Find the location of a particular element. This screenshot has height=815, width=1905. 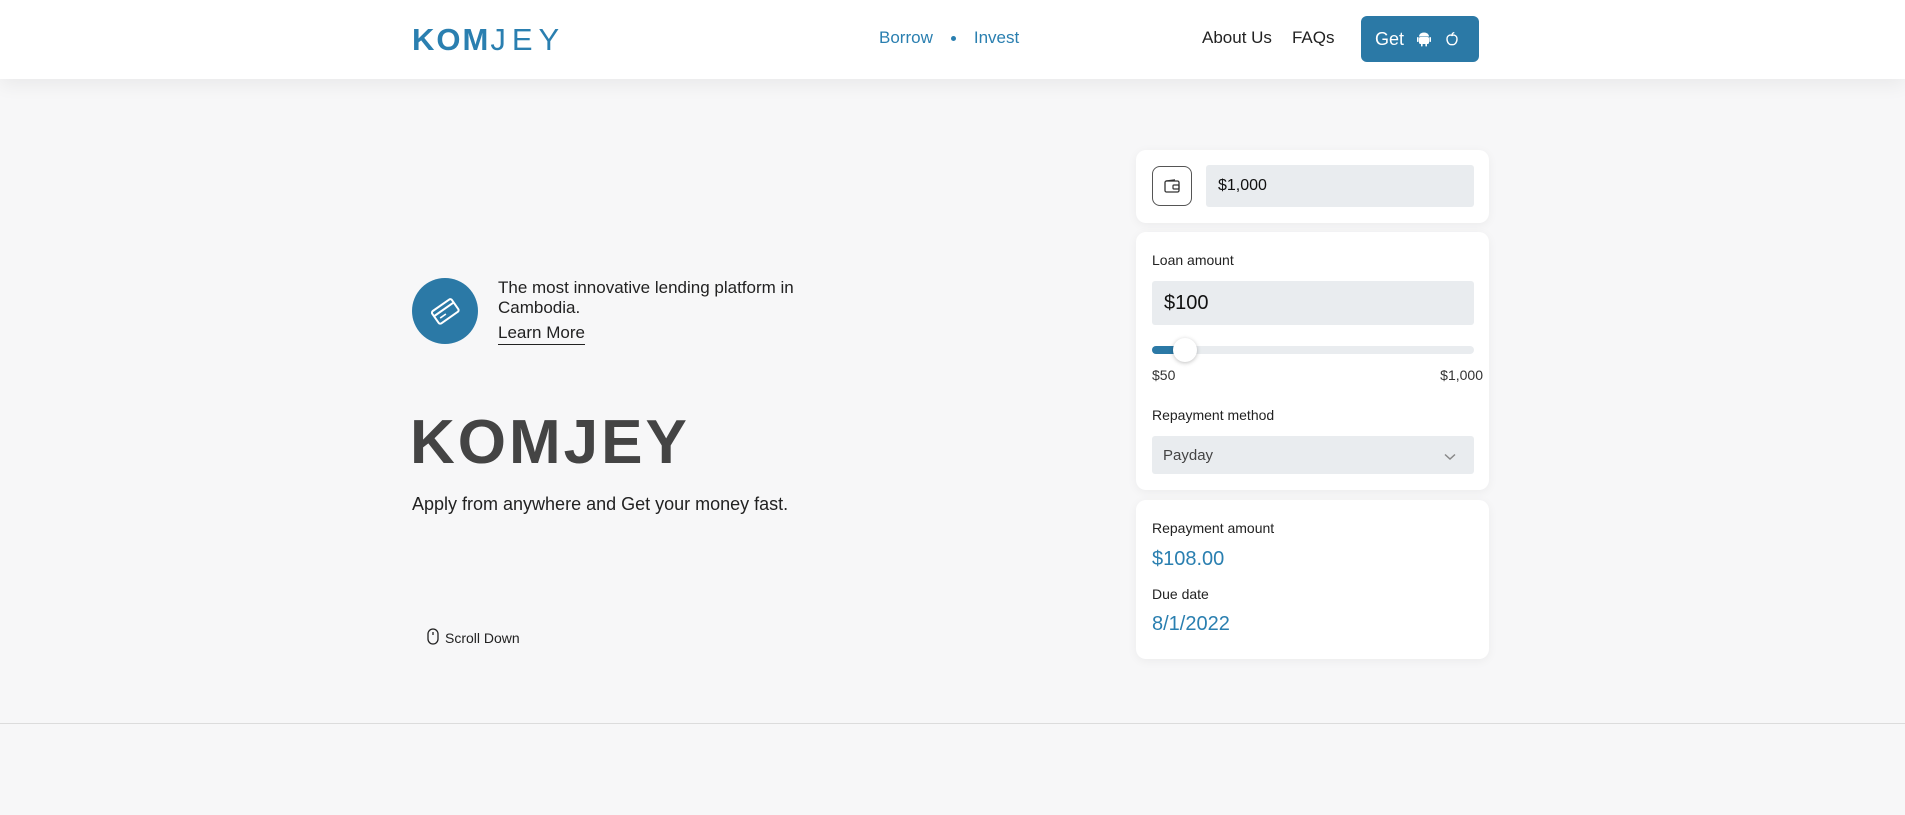

loan-amount-slider is located at coordinates (1313, 350).